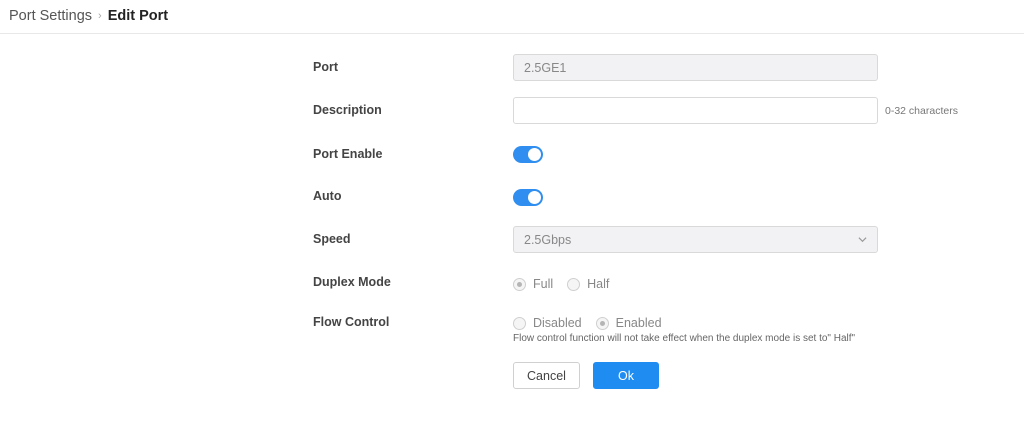  I want to click on port-enable-label: Port Enable, so click(348, 154).